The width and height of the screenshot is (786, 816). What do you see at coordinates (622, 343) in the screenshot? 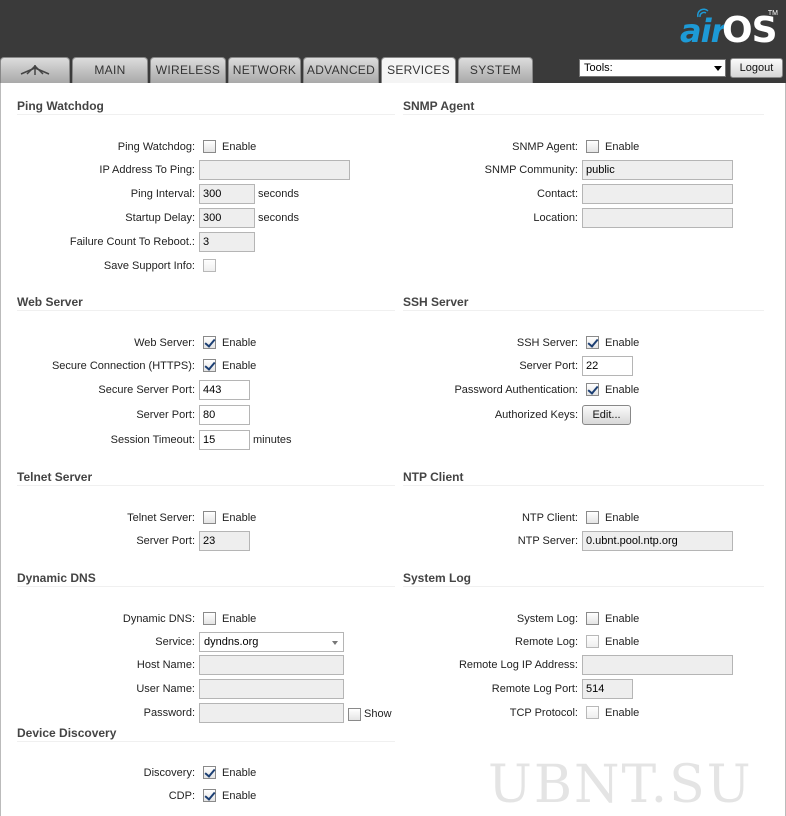
I see `ssh-server-enable-label: Enable` at bounding box center [622, 343].